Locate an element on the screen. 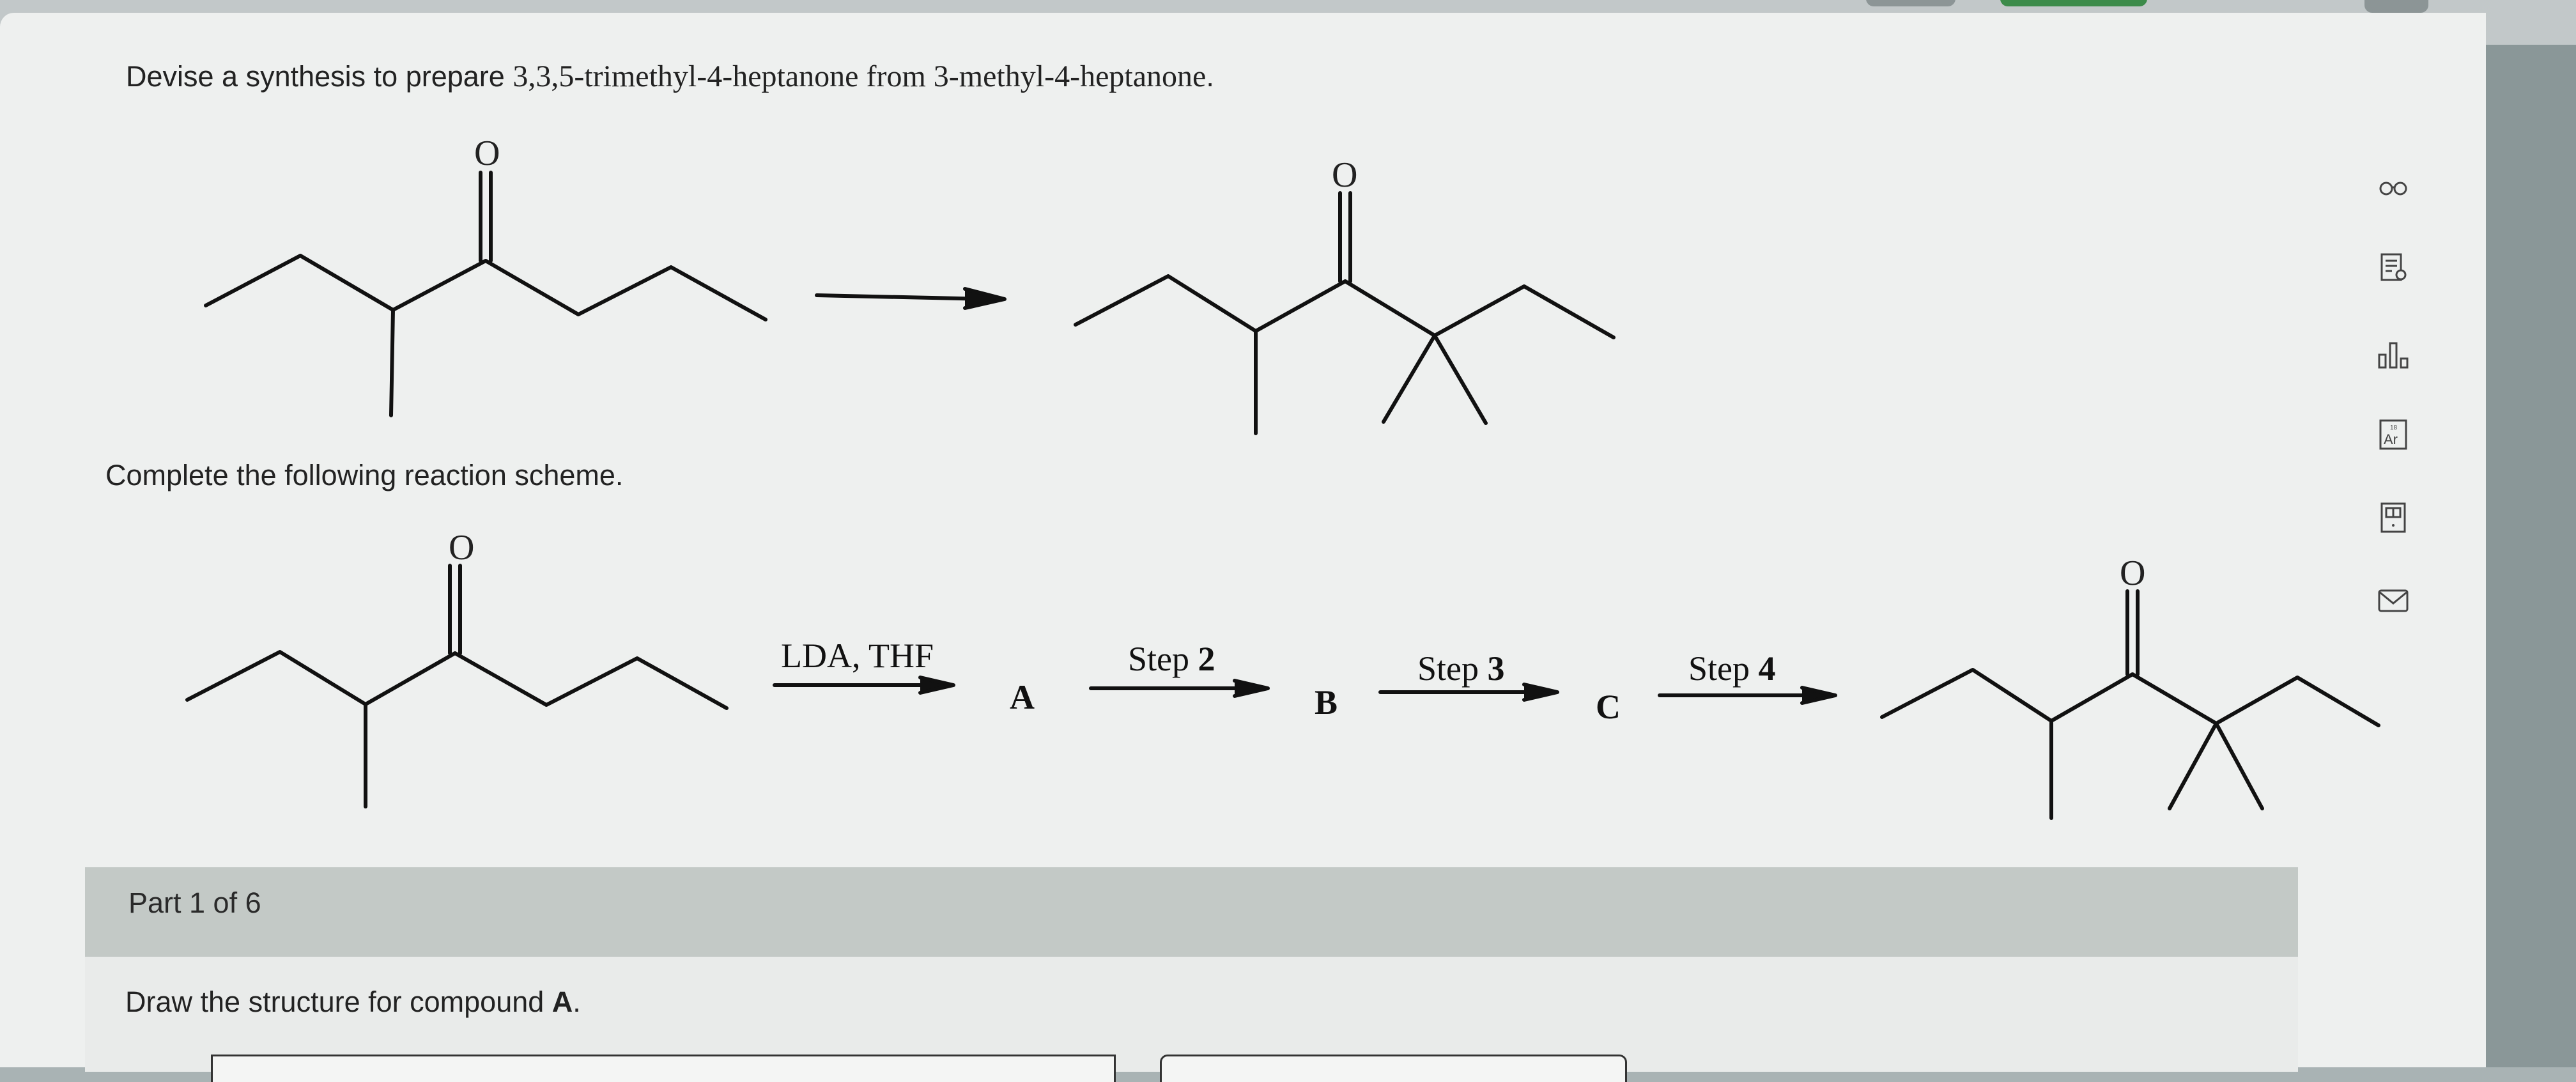 This screenshot has height=1082, width=2576. step3-number: 3 is located at coordinates (1496, 668).